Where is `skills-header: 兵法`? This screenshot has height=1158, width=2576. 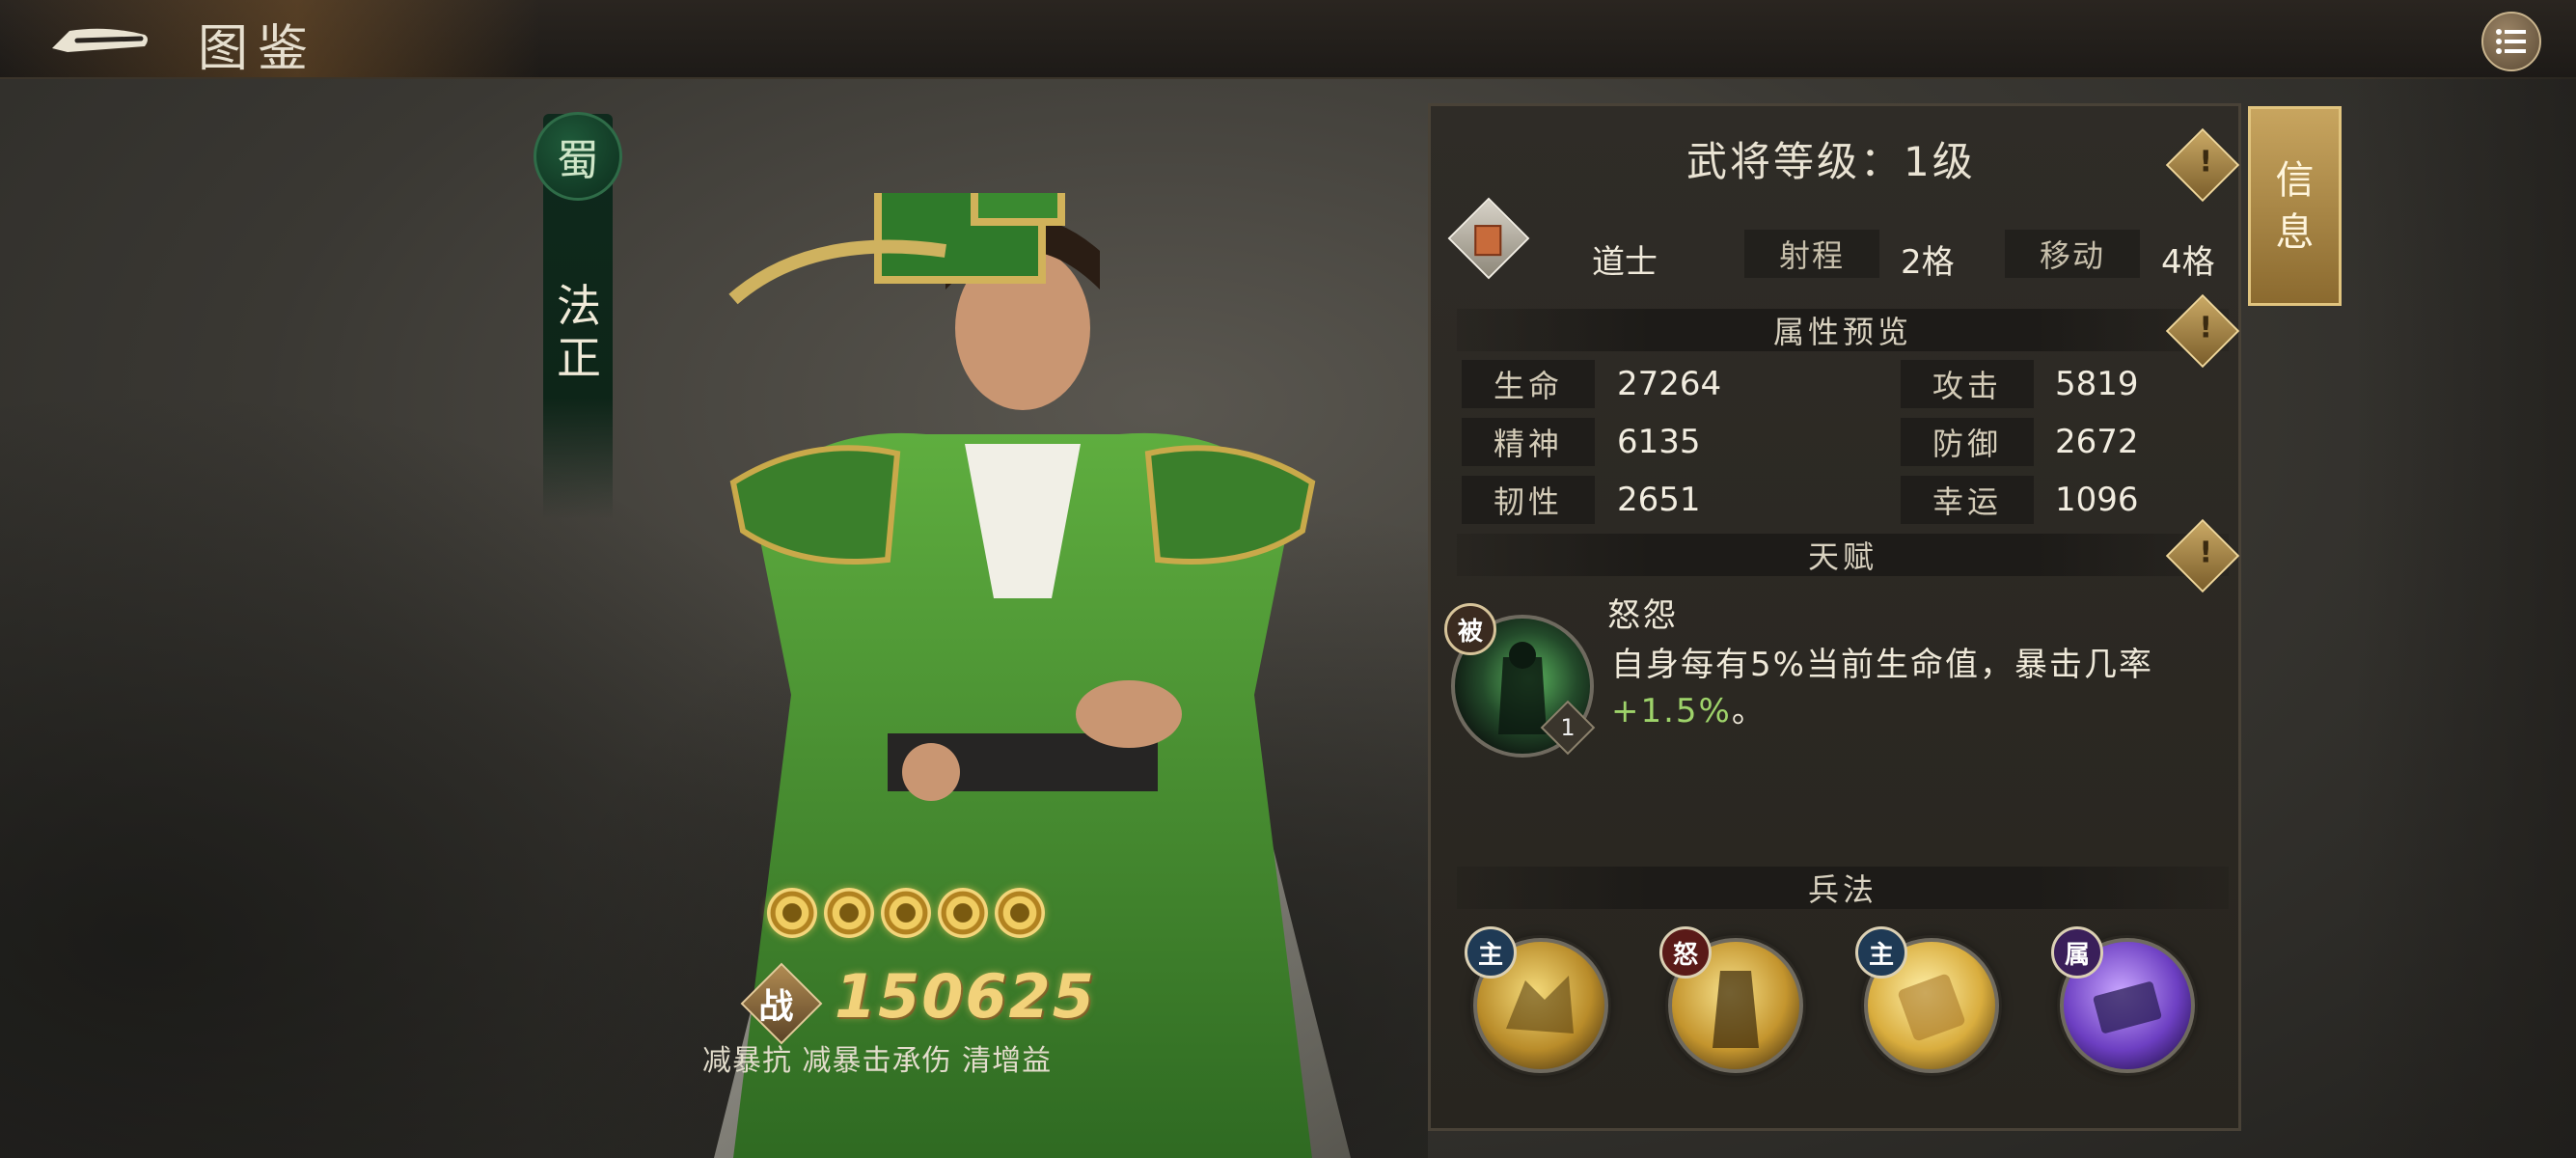 skills-header: 兵法 is located at coordinates (1843, 888).